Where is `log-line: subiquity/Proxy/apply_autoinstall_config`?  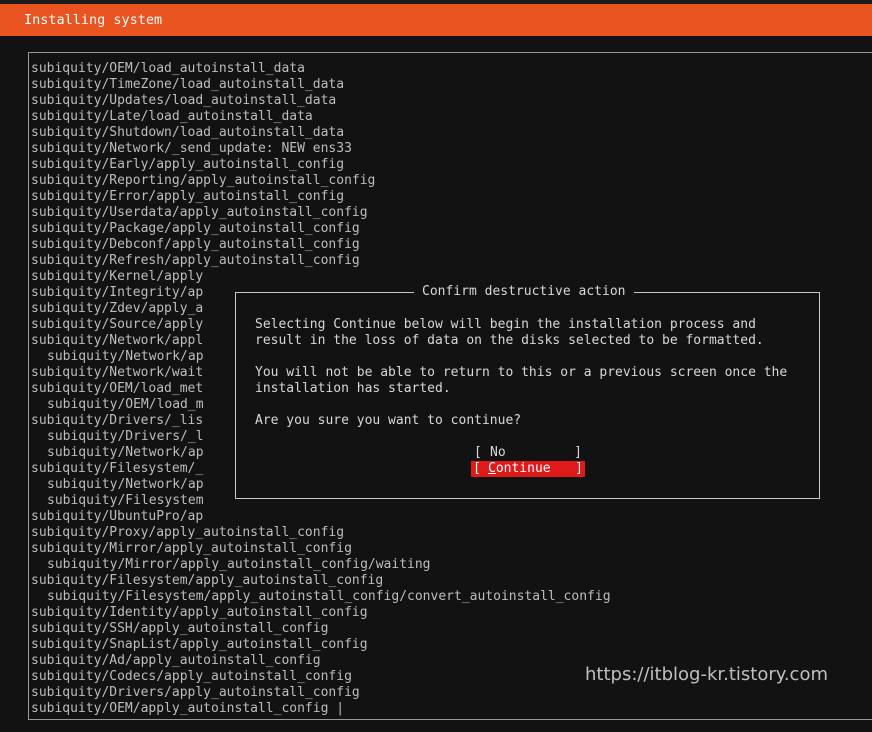 log-line: subiquity/Proxy/apply_autoinstall_config is located at coordinates (188, 532).